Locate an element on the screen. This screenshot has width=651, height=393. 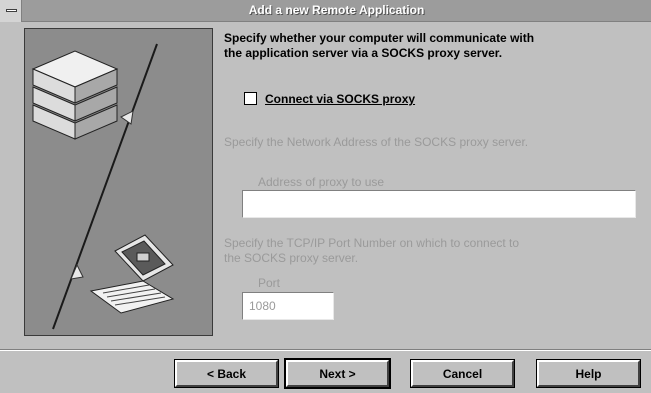
proxy-address-input is located at coordinates (439, 204).